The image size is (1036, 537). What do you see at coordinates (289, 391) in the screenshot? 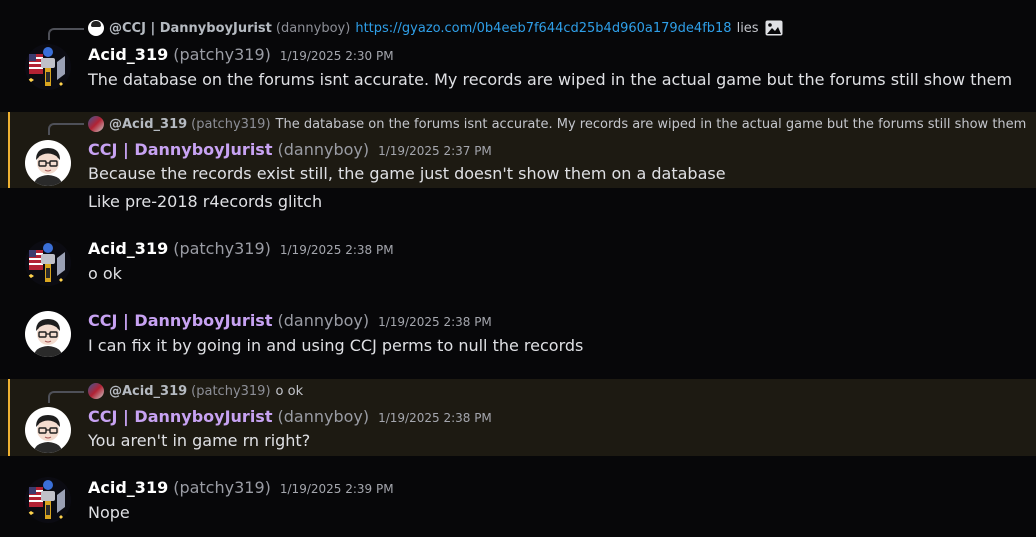
I see `reply-text: o ok` at bounding box center [289, 391].